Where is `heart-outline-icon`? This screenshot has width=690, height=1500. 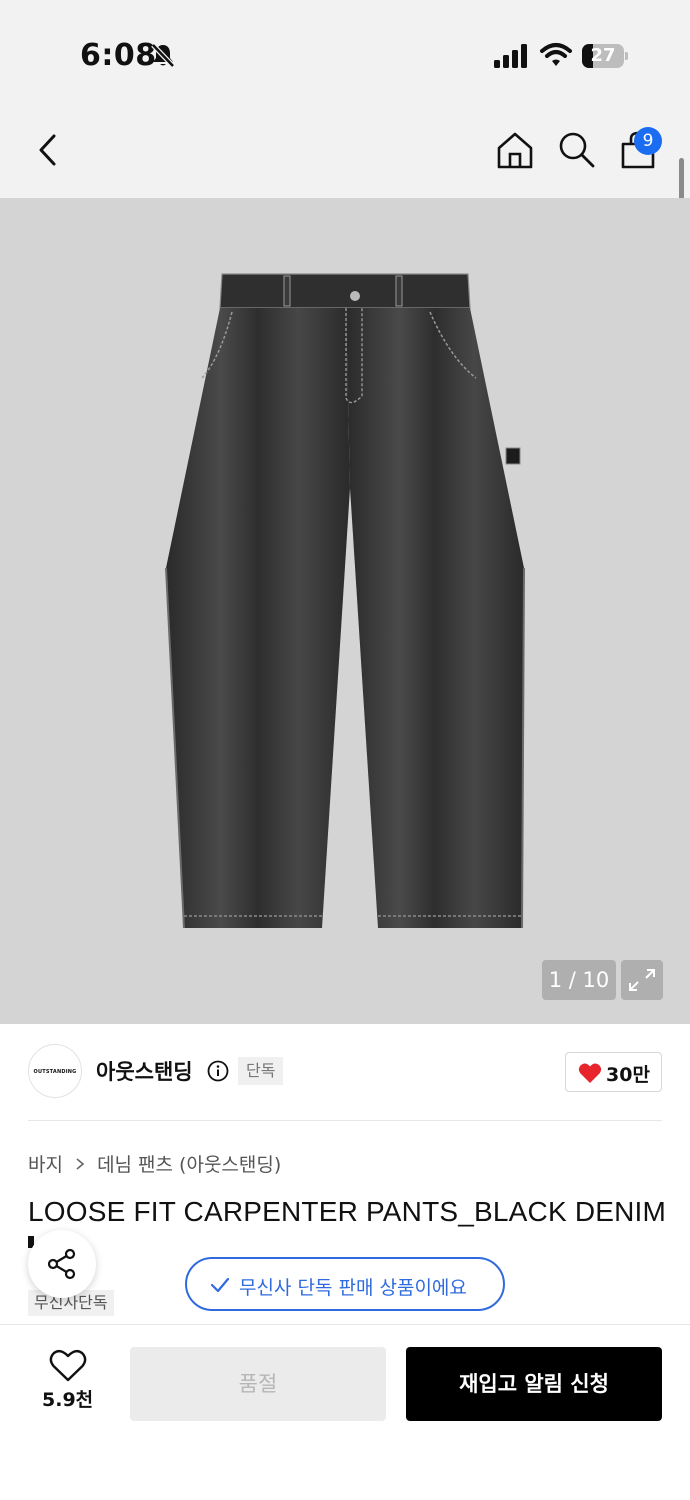
heart-outline-icon is located at coordinates (68, 1366).